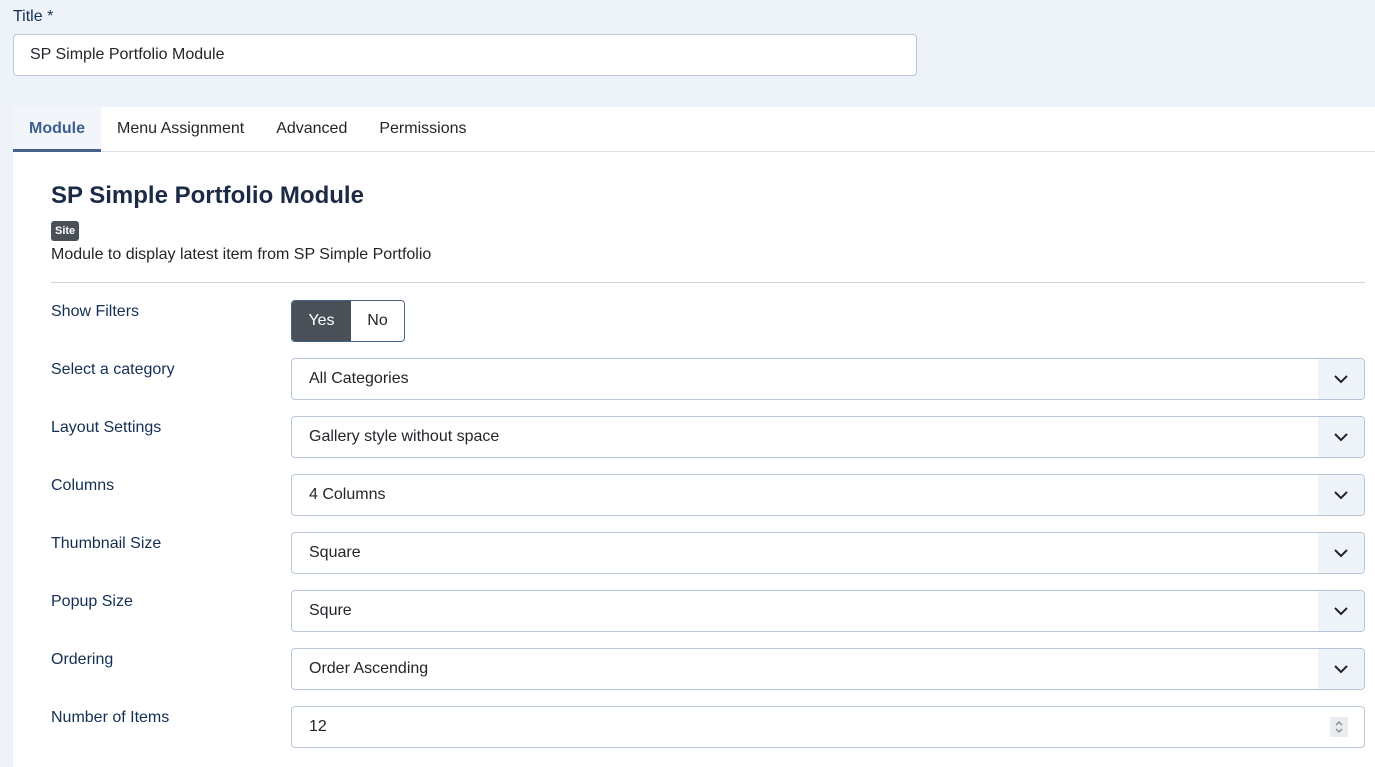 The image size is (1375, 767). I want to click on thumbnail-size-value: Square, so click(335, 552).